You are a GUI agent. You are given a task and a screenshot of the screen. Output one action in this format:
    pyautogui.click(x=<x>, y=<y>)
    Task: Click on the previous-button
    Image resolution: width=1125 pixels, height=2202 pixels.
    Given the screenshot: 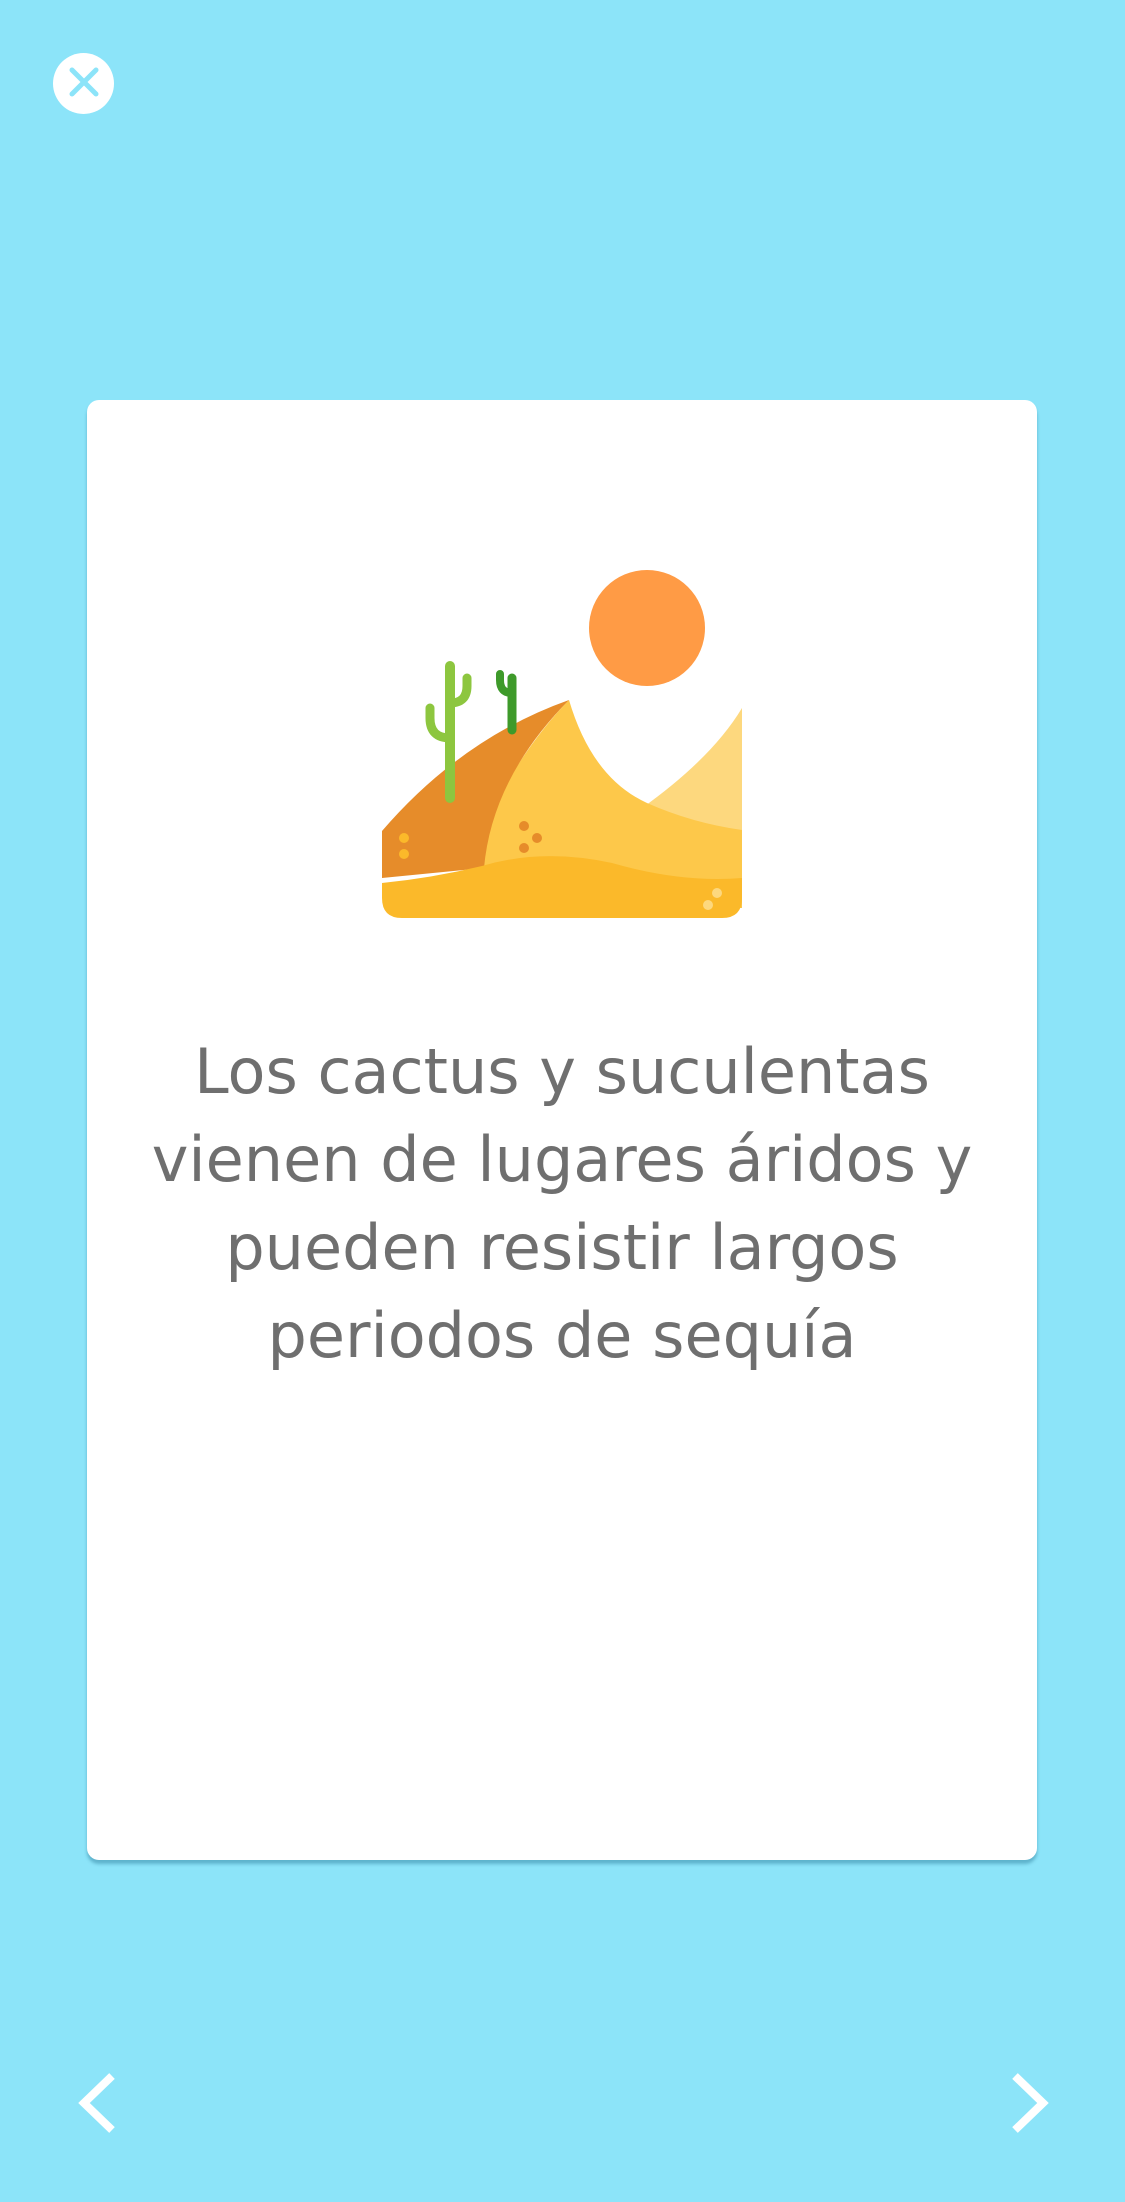 What is the action you would take?
    pyautogui.click(x=97, y=2105)
    